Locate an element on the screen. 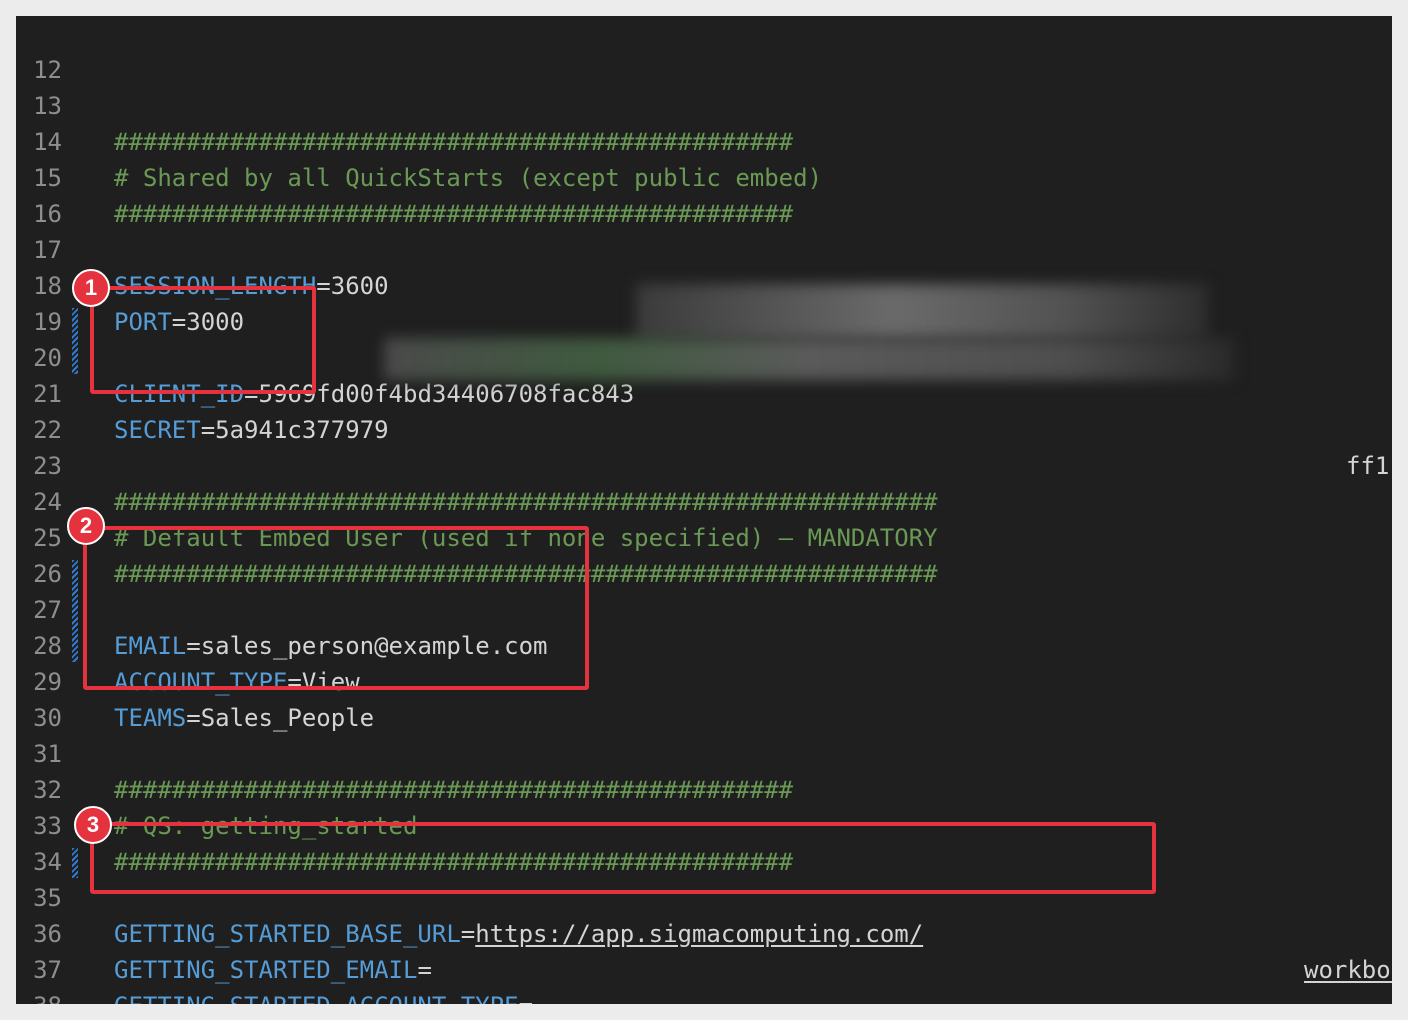  code-line-32: 32 # QS: getting_started is located at coordinates (704, 788).